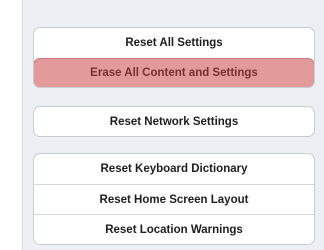  I want to click on reset-group-network: Reset Network Settings, so click(174, 121).